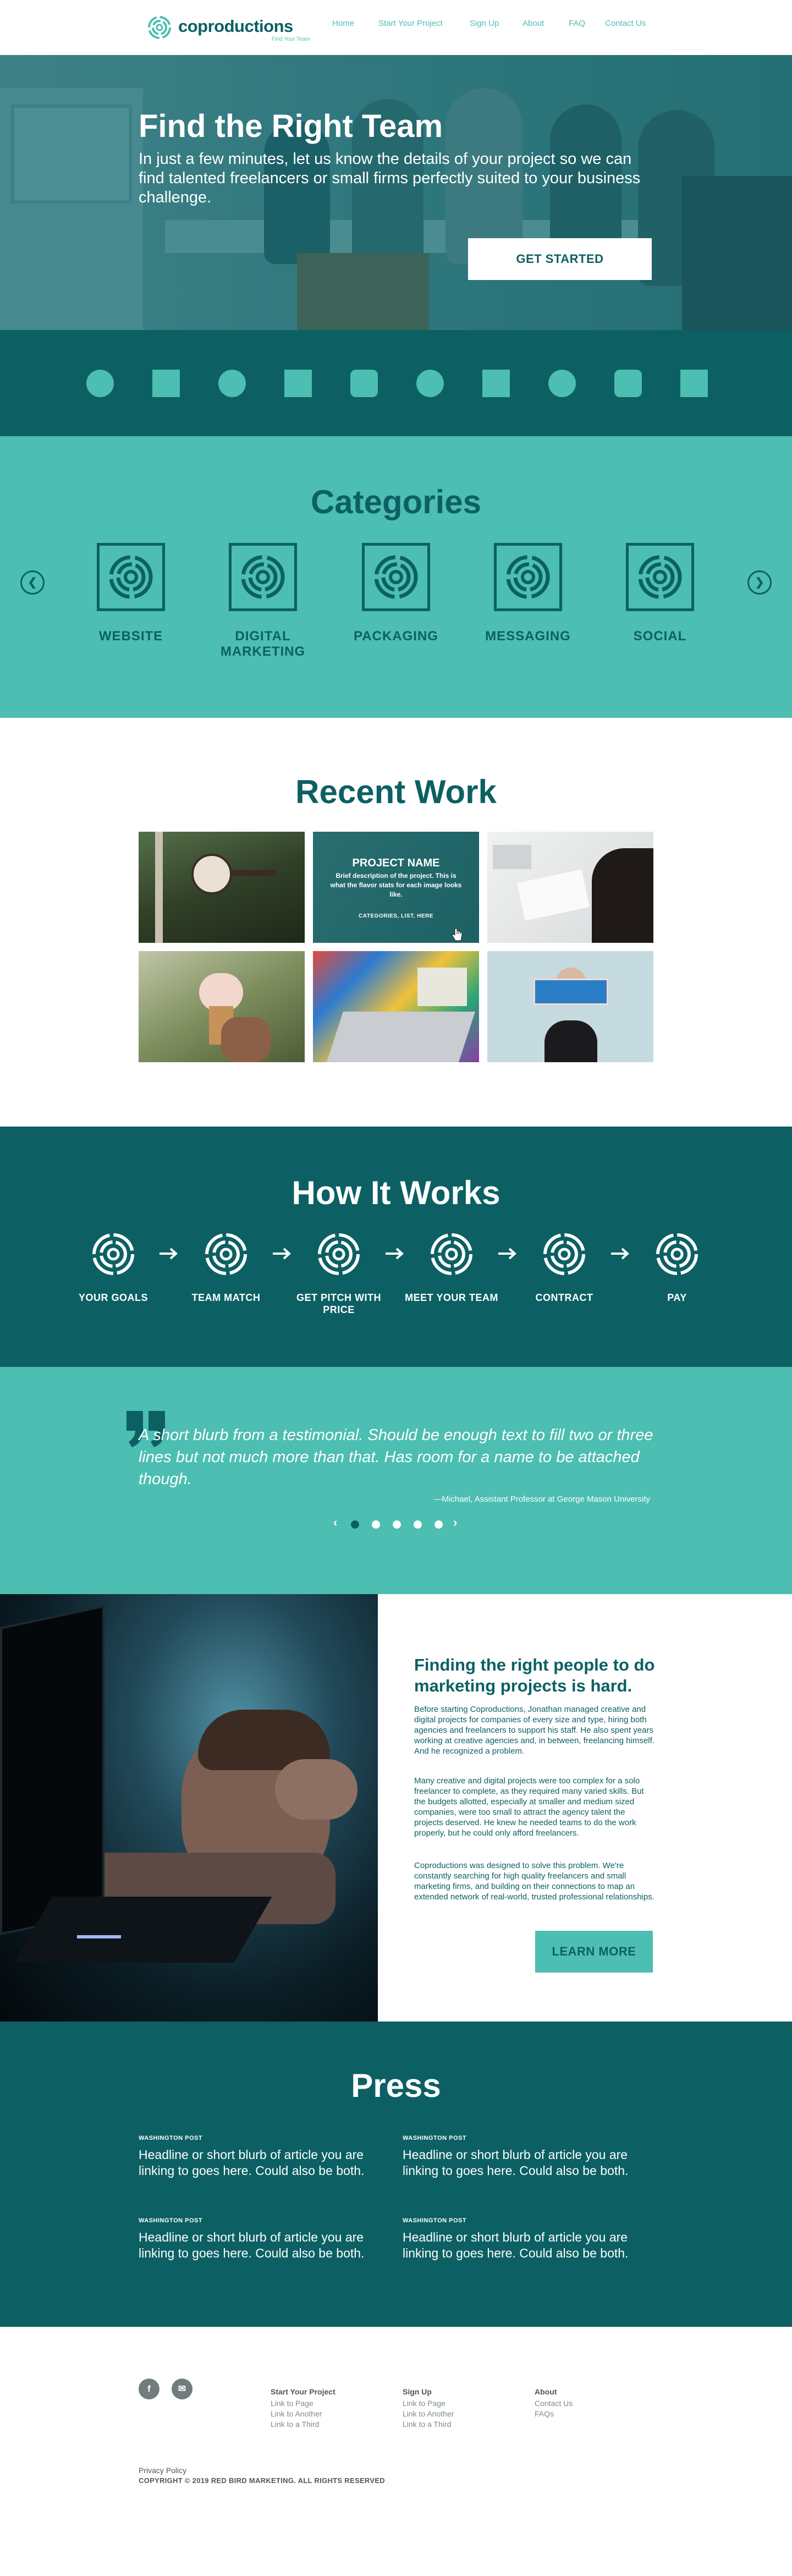 This screenshot has height=2576, width=792. I want to click on category-website: WEBSITE, so click(131, 609).